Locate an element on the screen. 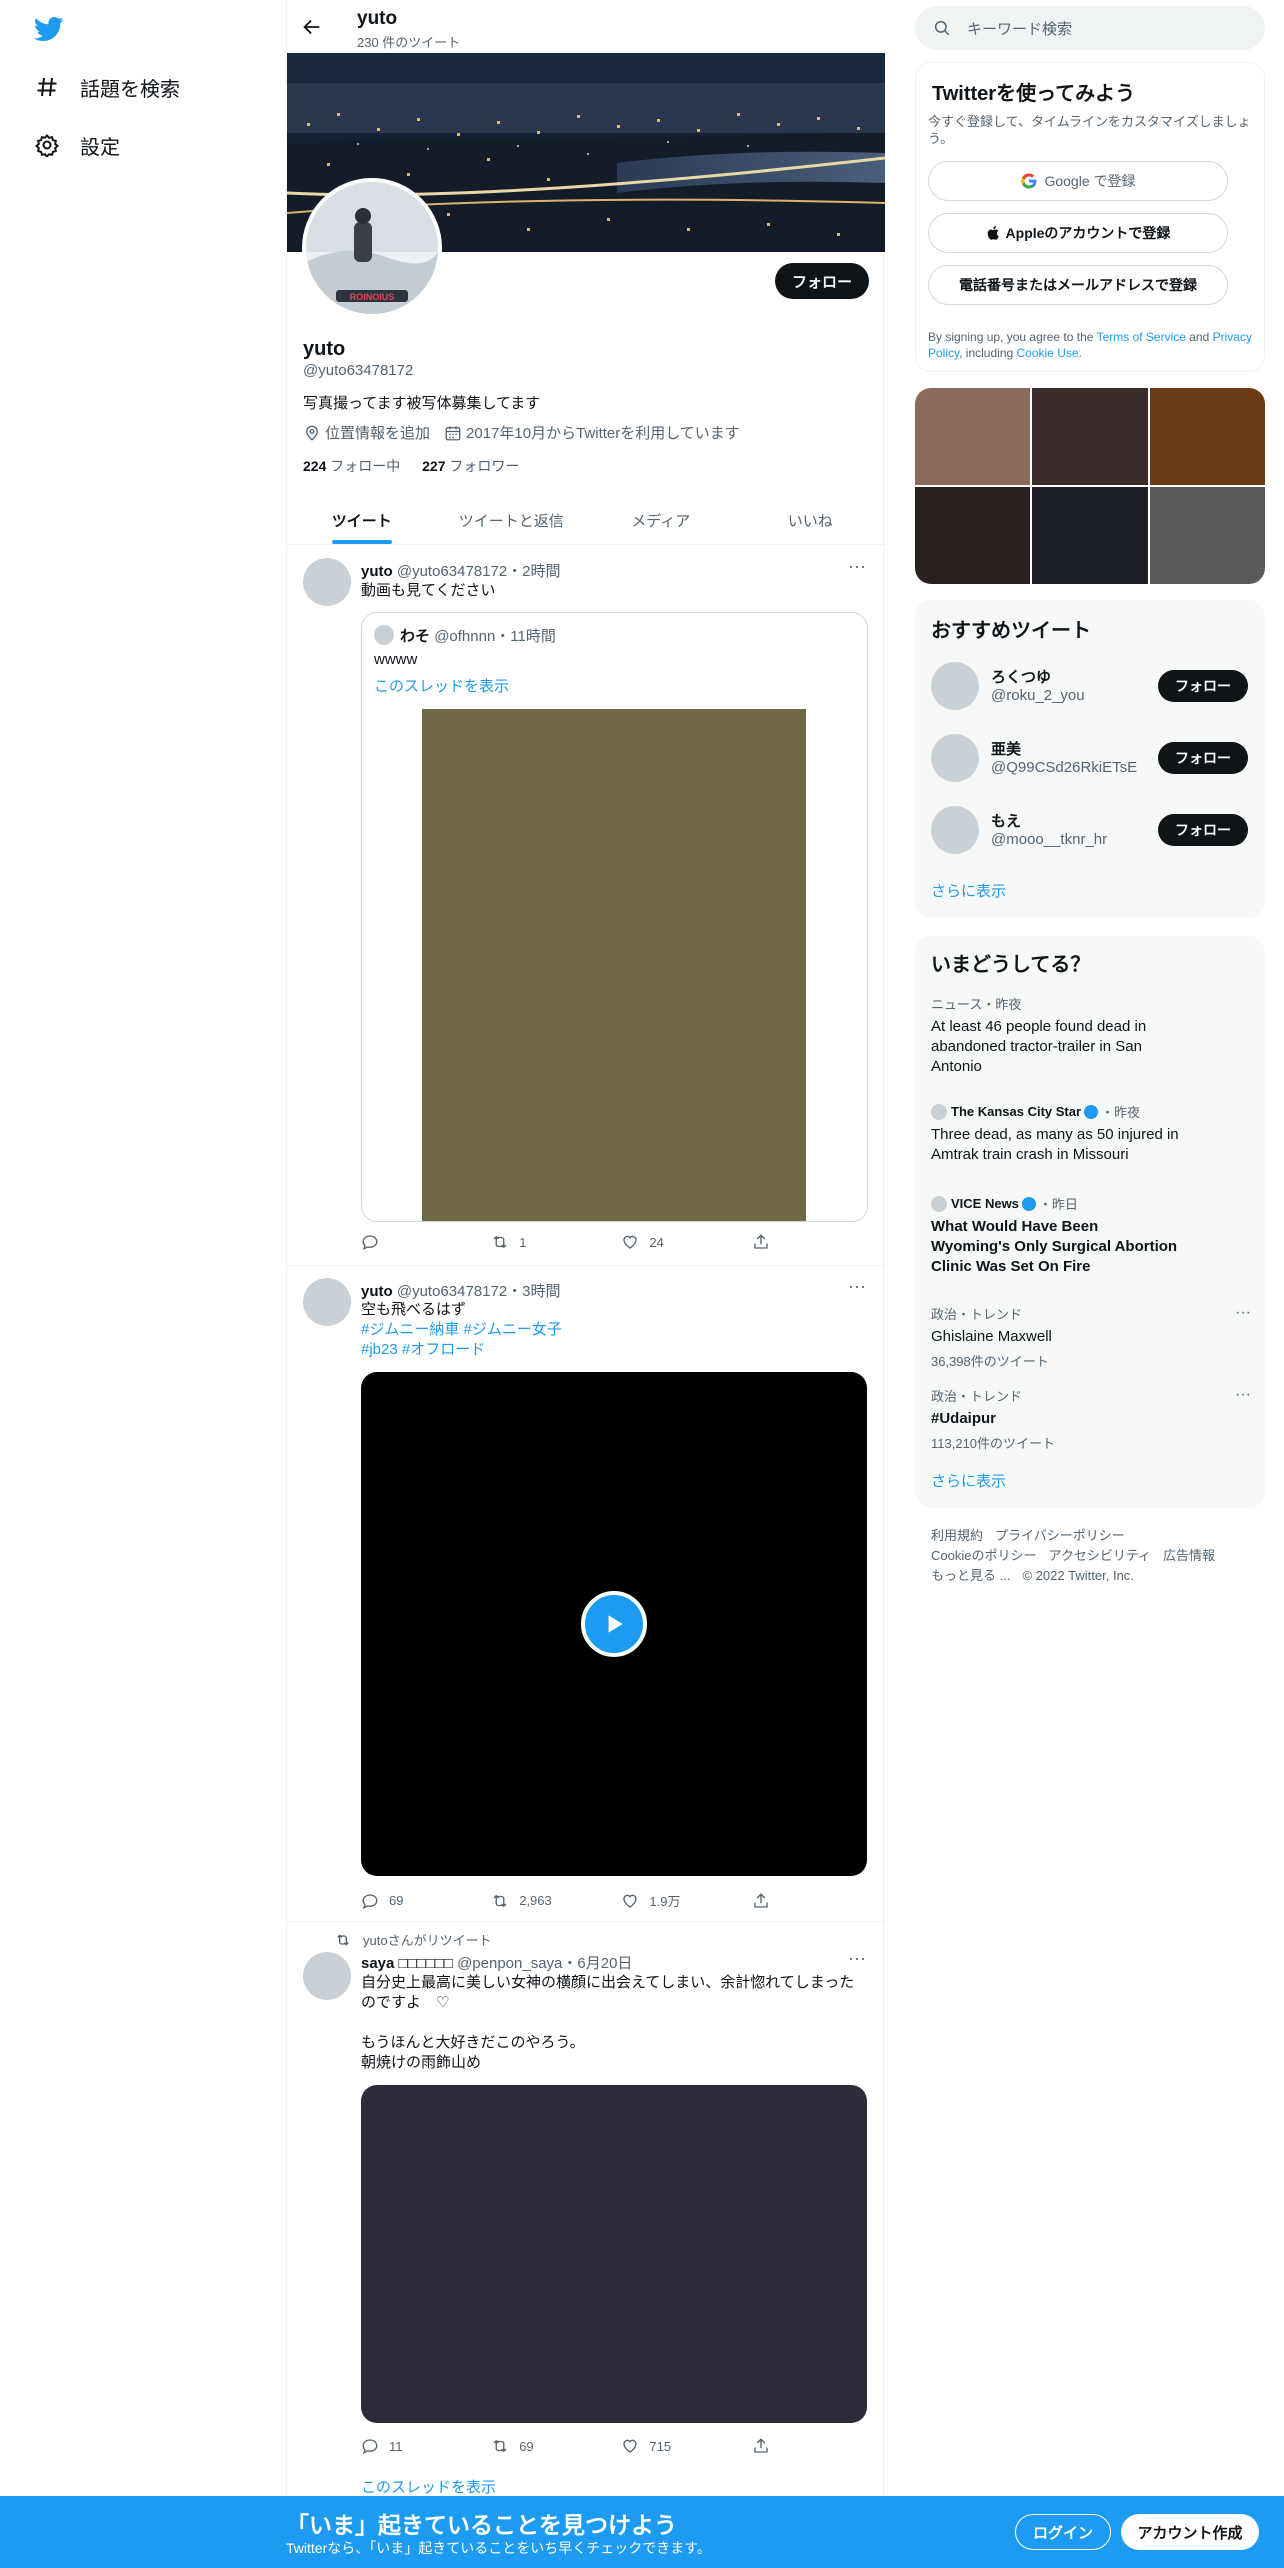 Image resolution: width=1284 pixels, height=2568 pixels. login-button: ログイン is located at coordinates (1063, 2532).